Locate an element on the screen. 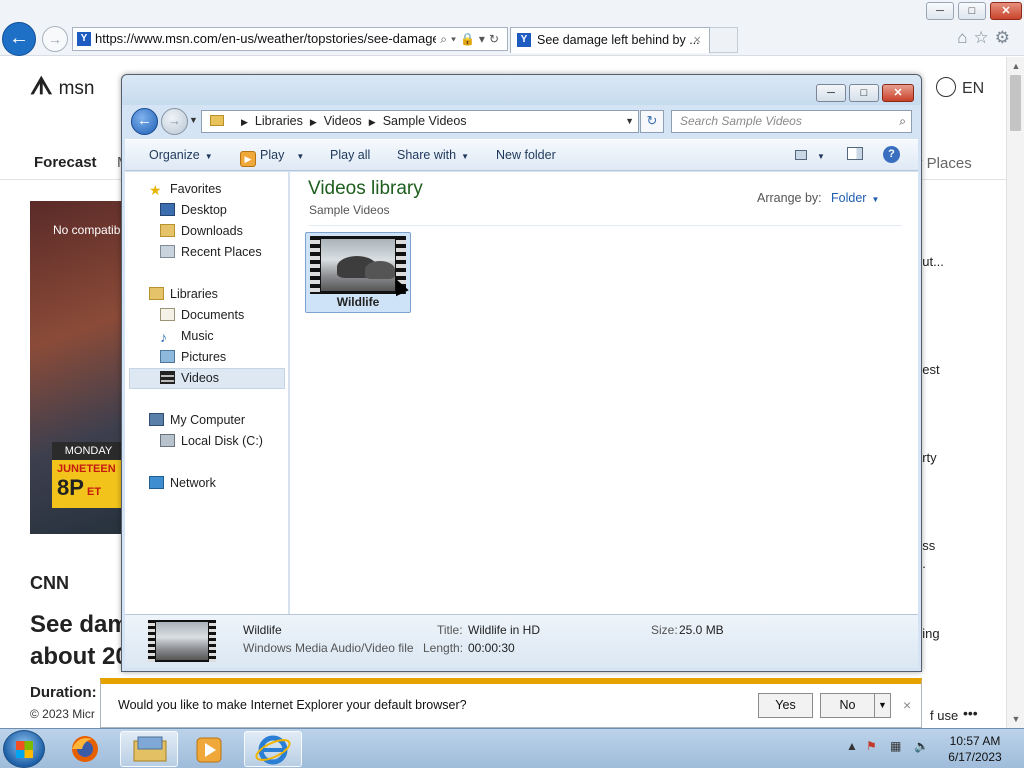  notification-no-button: No is located at coordinates (847, 705).